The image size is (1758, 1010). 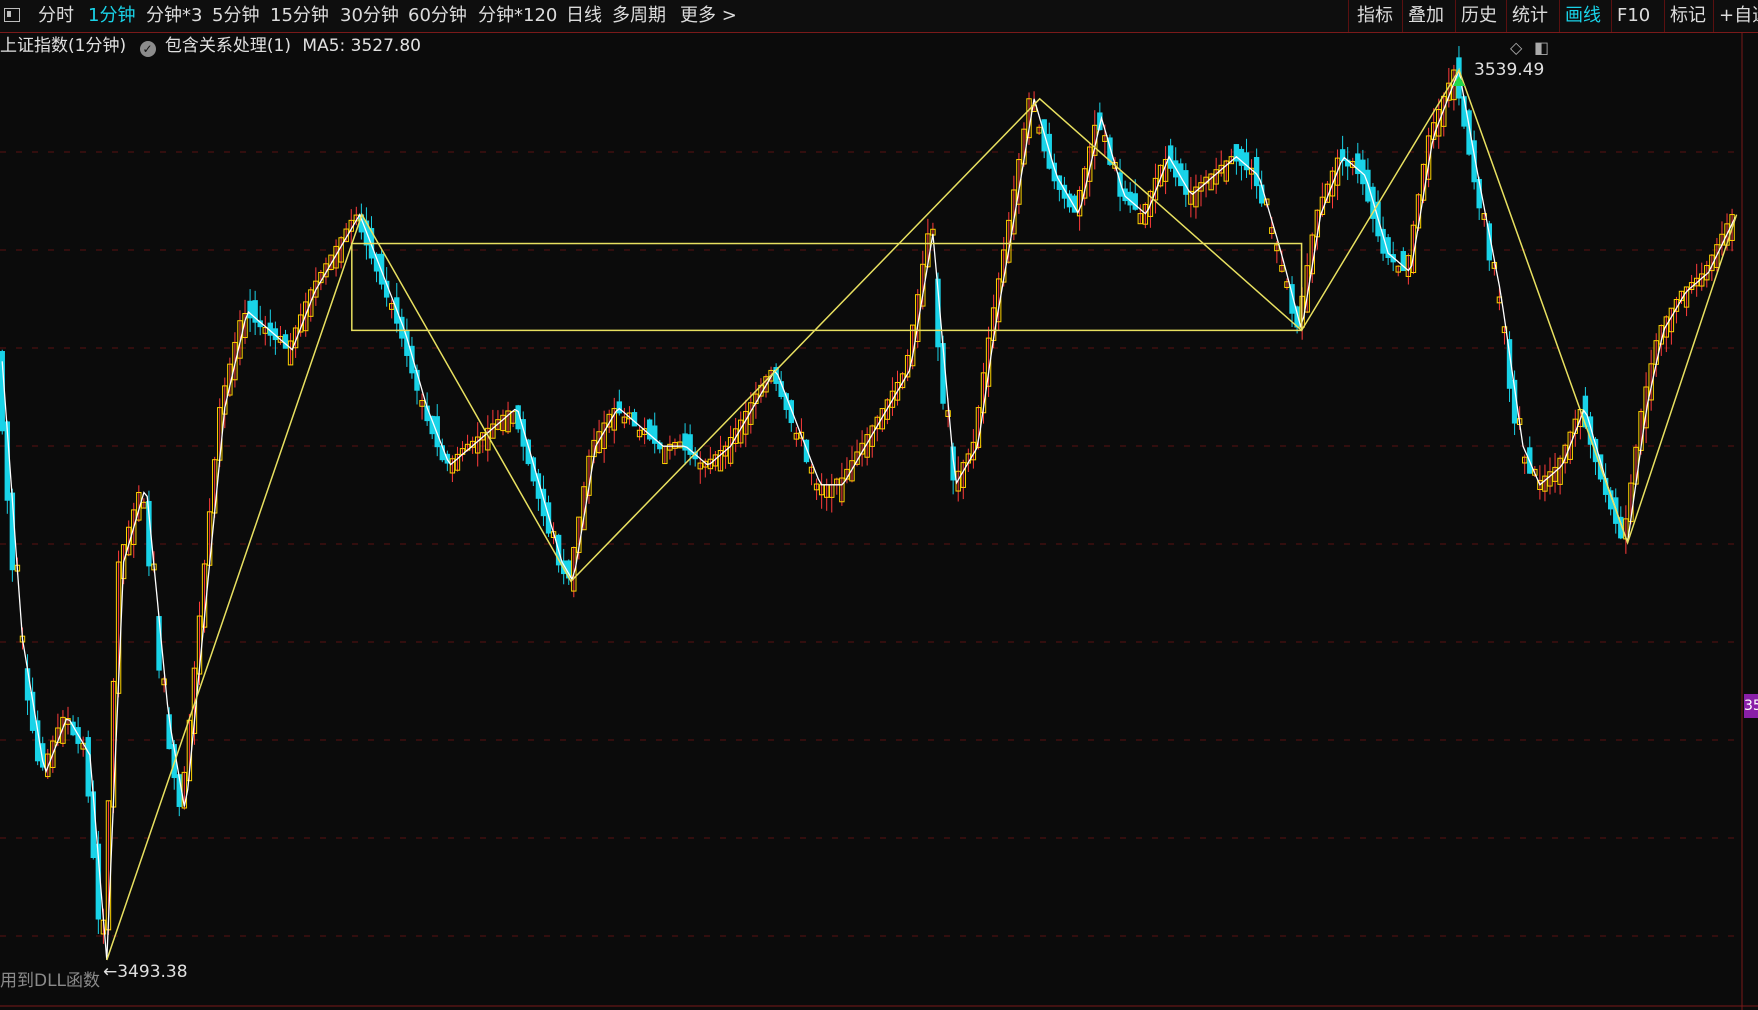 What do you see at coordinates (1688, 16) in the screenshot?
I see `tool-button-6: 标记` at bounding box center [1688, 16].